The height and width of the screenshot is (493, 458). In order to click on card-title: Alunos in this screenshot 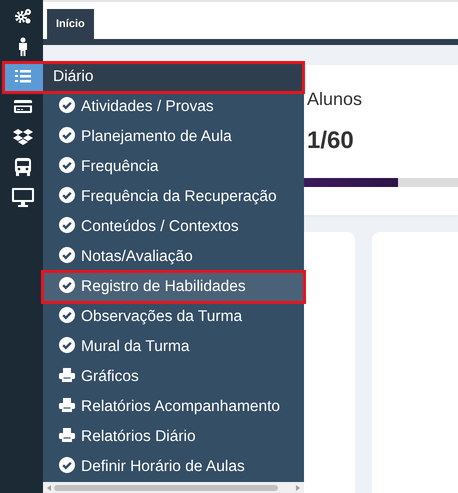, I will do `click(334, 99)`.